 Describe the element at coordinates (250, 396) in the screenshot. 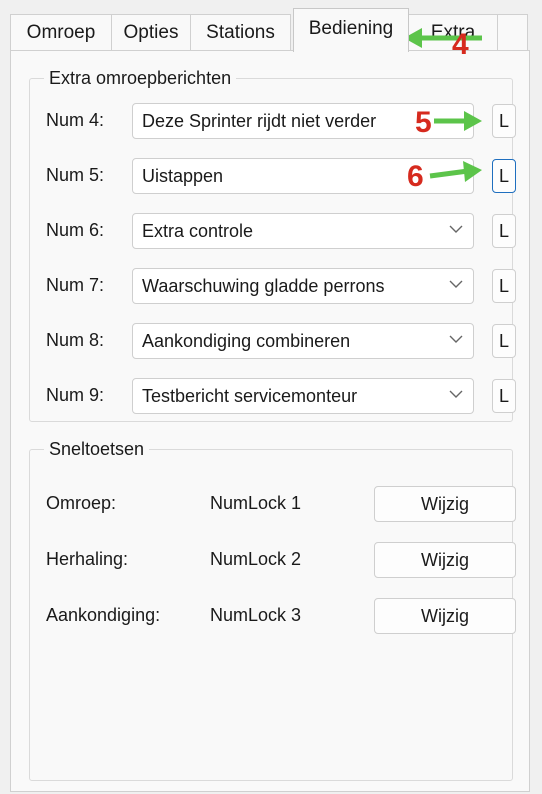

I see `num9-dropdown-value: Testbericht servicemonteur` at that location.